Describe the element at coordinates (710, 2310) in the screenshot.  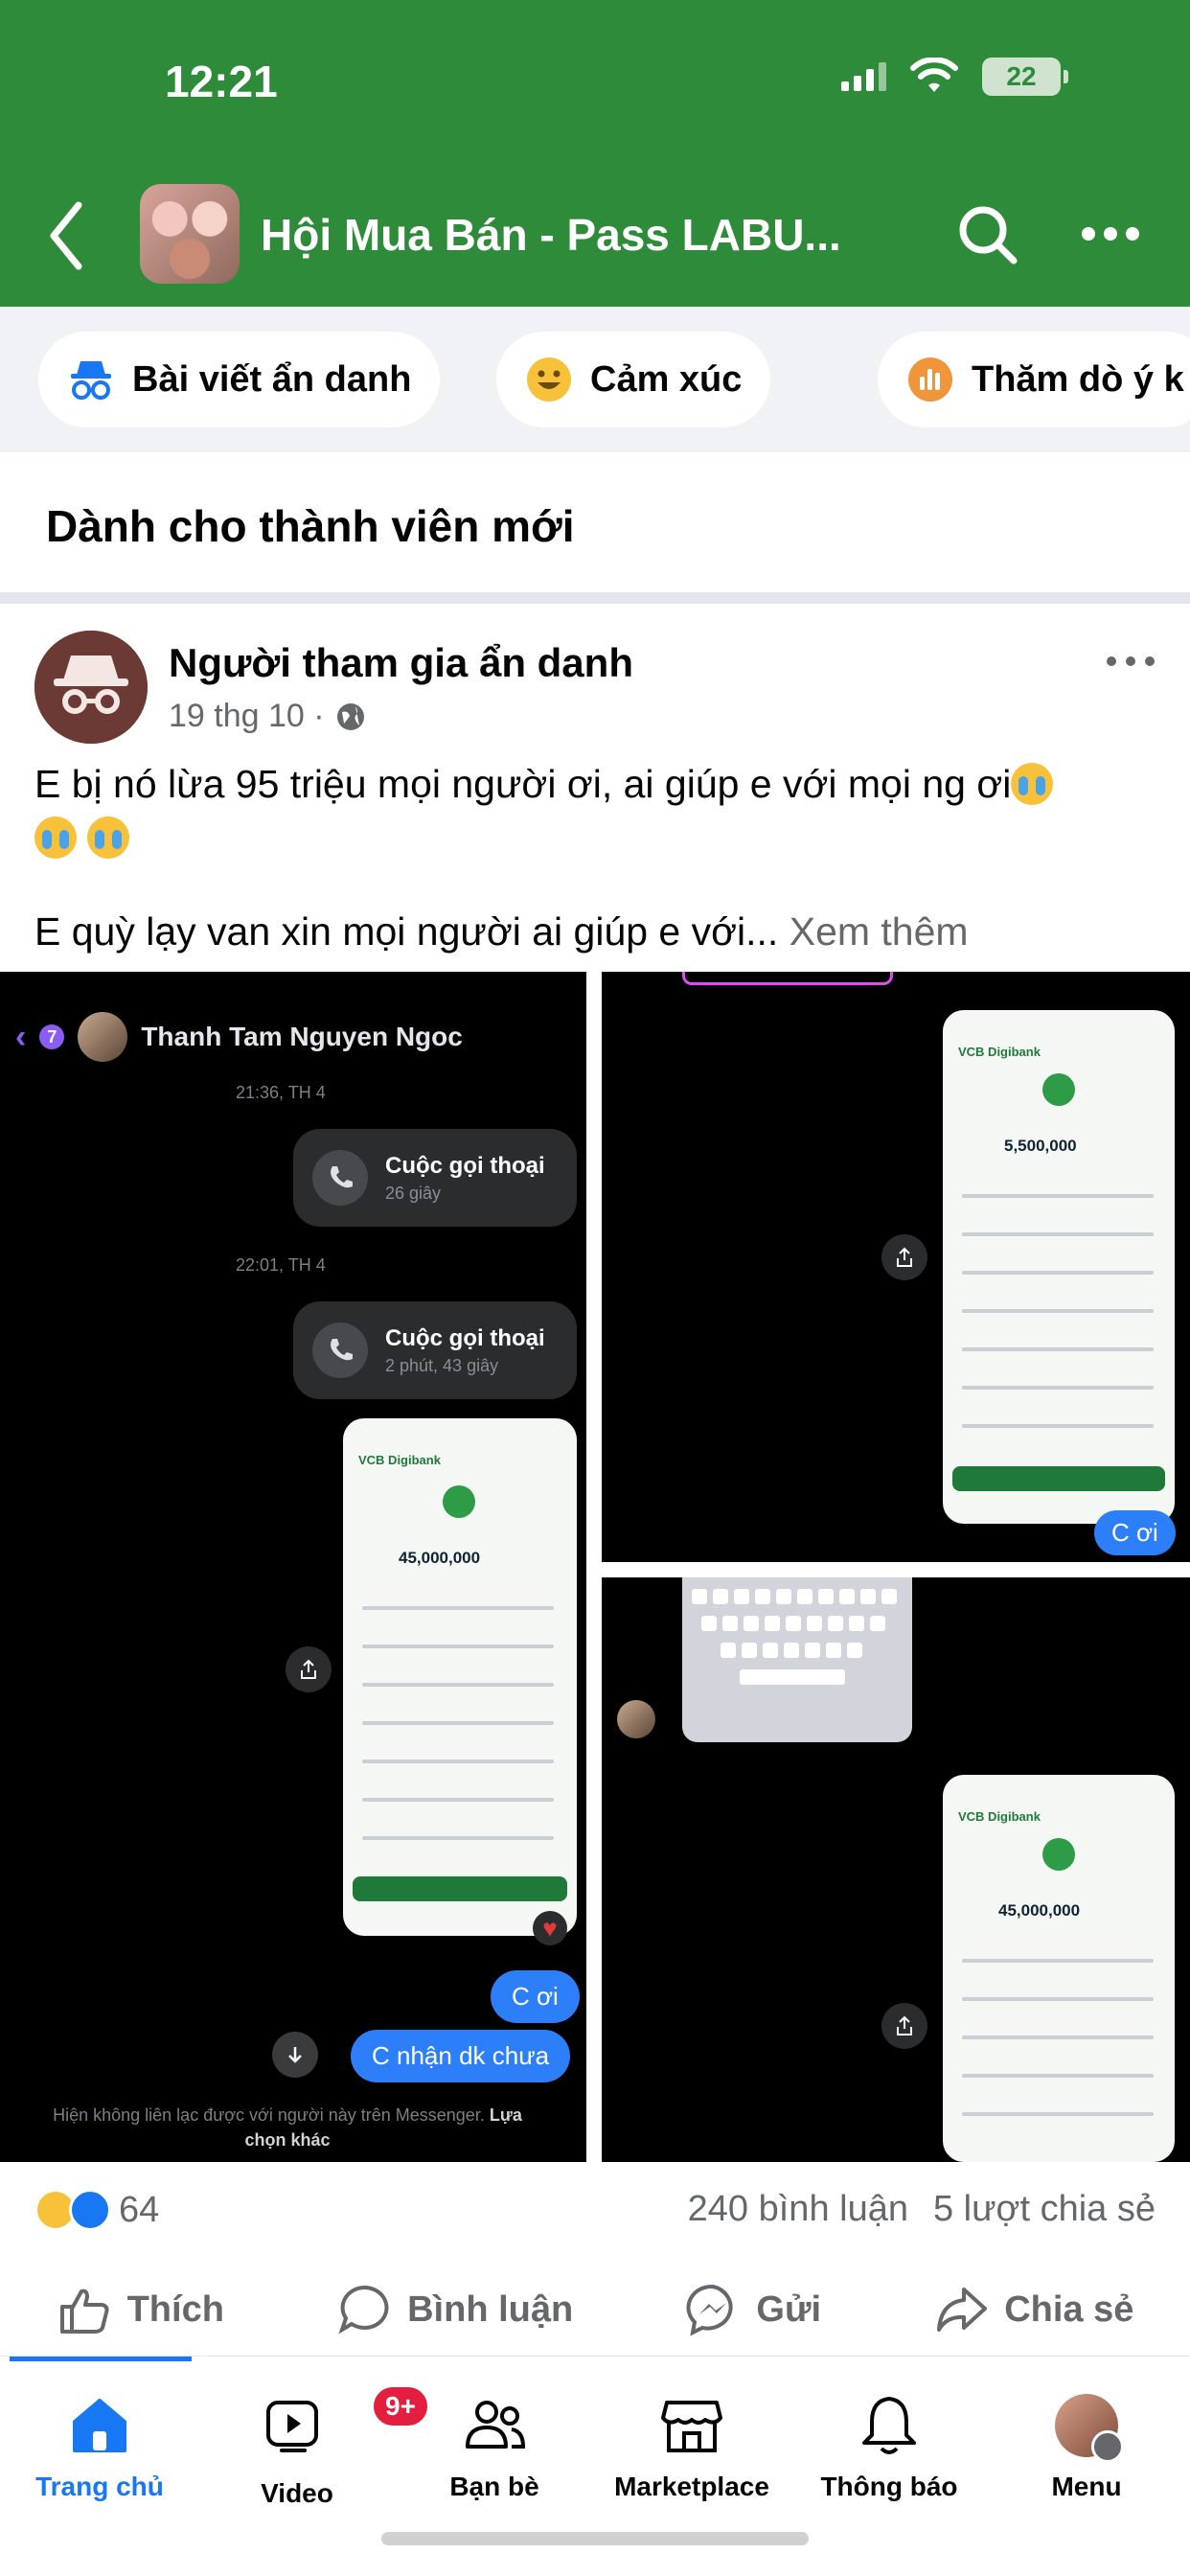
I see `messenger-icon` at that location.